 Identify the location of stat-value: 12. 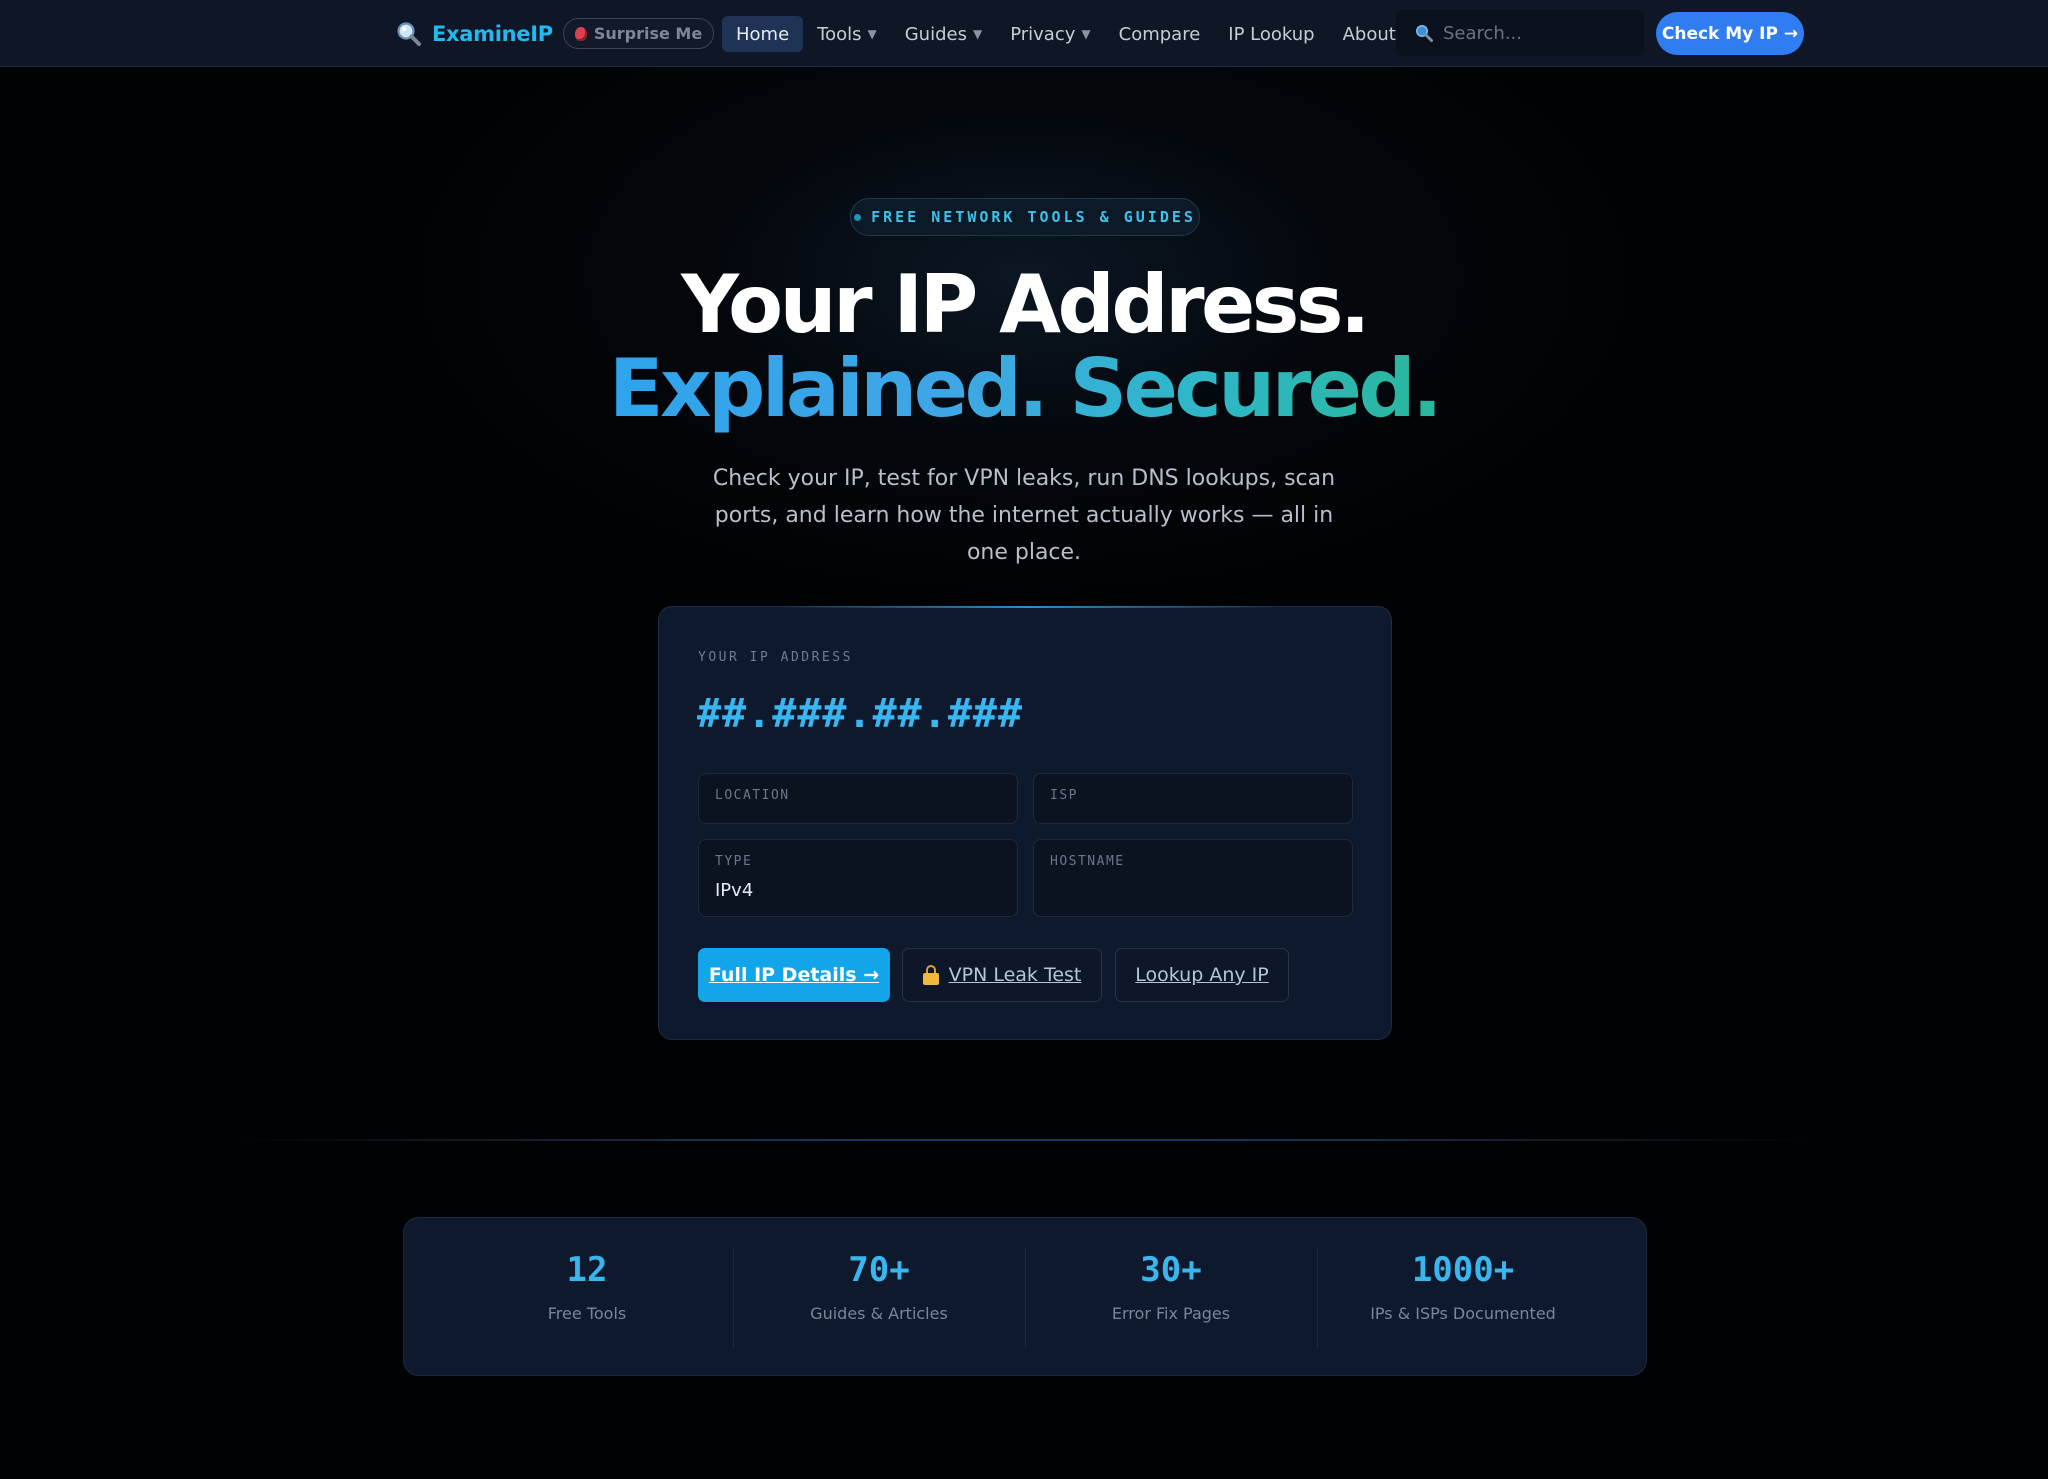
(587, 1270).